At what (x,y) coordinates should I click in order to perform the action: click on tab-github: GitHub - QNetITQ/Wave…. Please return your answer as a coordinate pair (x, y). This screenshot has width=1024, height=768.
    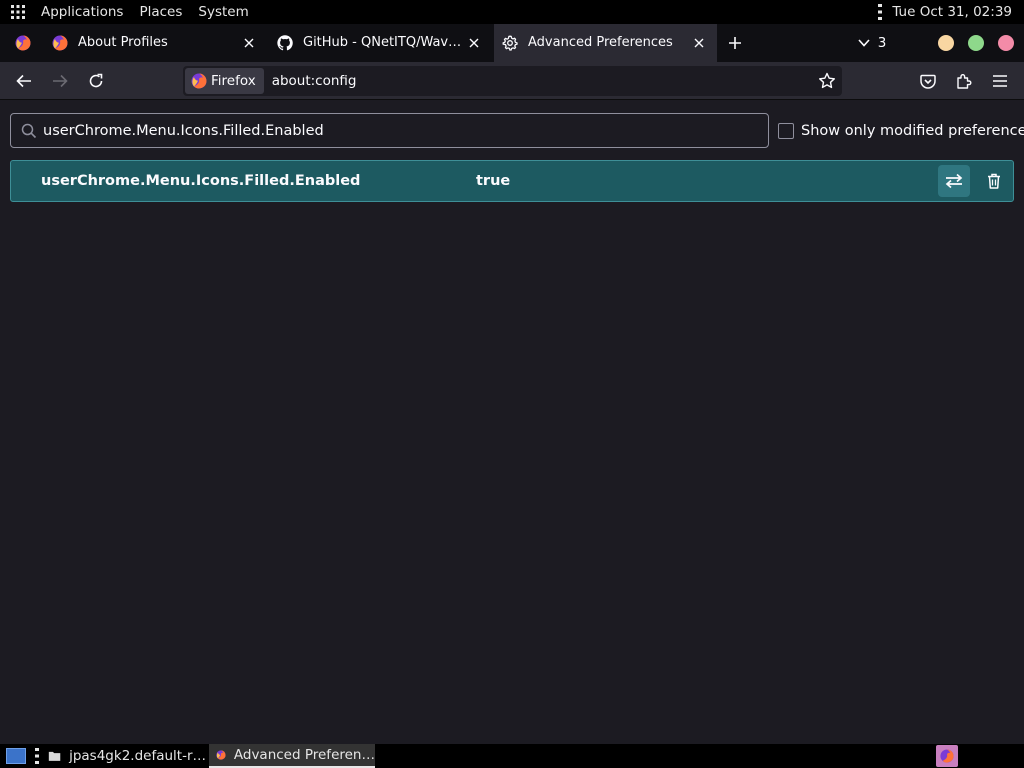
    Looking at the image, I should click on (380, 43).